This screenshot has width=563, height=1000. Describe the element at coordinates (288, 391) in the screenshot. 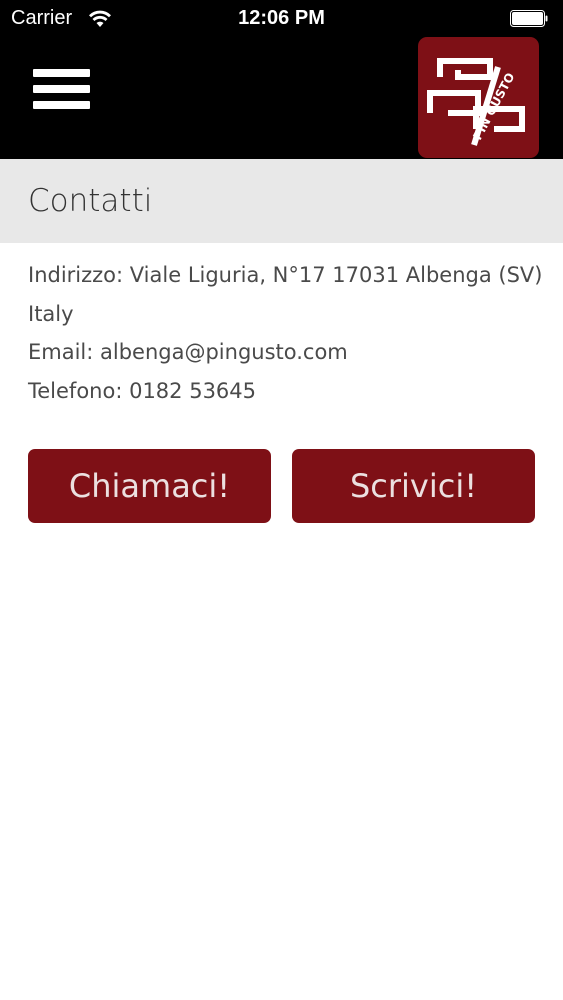

I see `phone-text: Telefono: 0182 53645` at that location.